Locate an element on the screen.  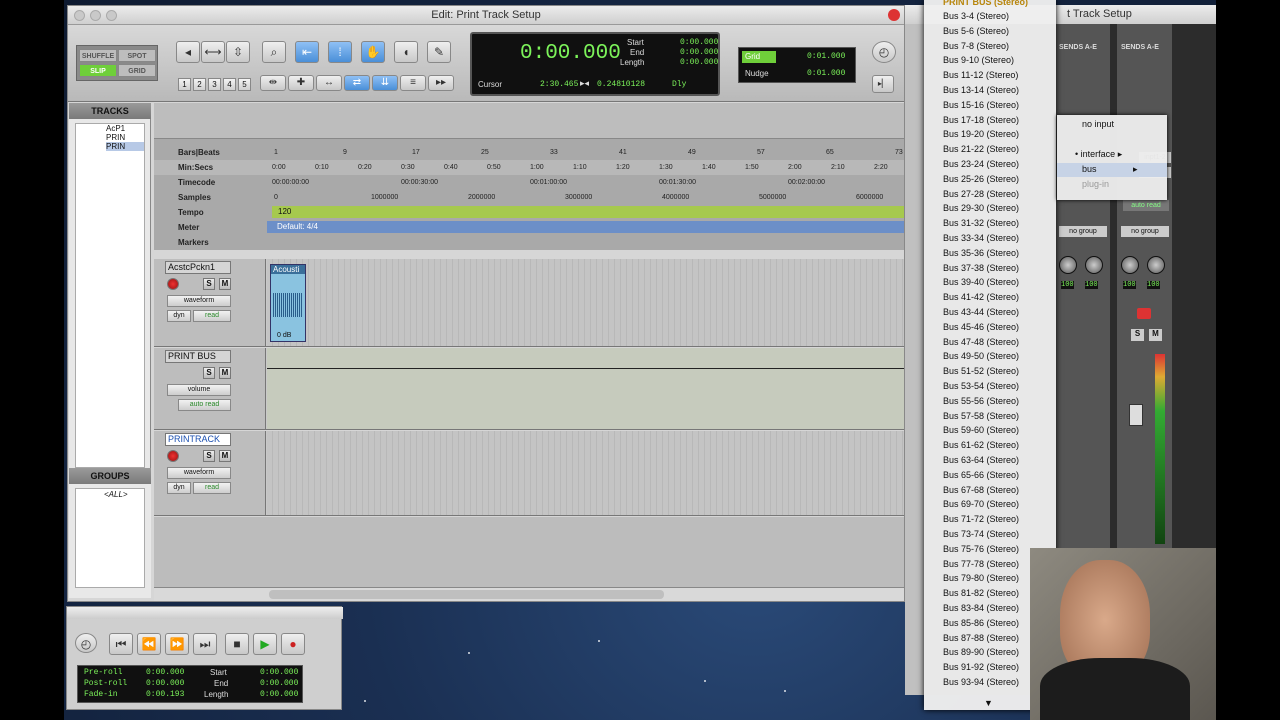
mirror-midi-icon: ≡ is located at coordinates (413, 83).